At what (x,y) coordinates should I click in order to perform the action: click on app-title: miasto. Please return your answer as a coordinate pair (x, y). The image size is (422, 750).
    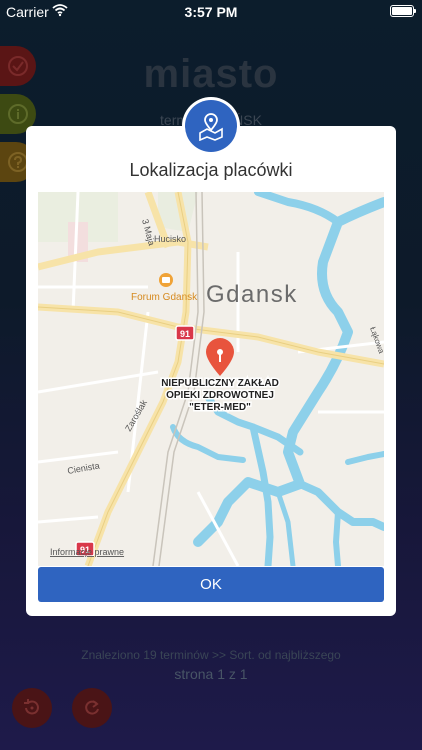
    Looking at the image, I should click on (211, 74).